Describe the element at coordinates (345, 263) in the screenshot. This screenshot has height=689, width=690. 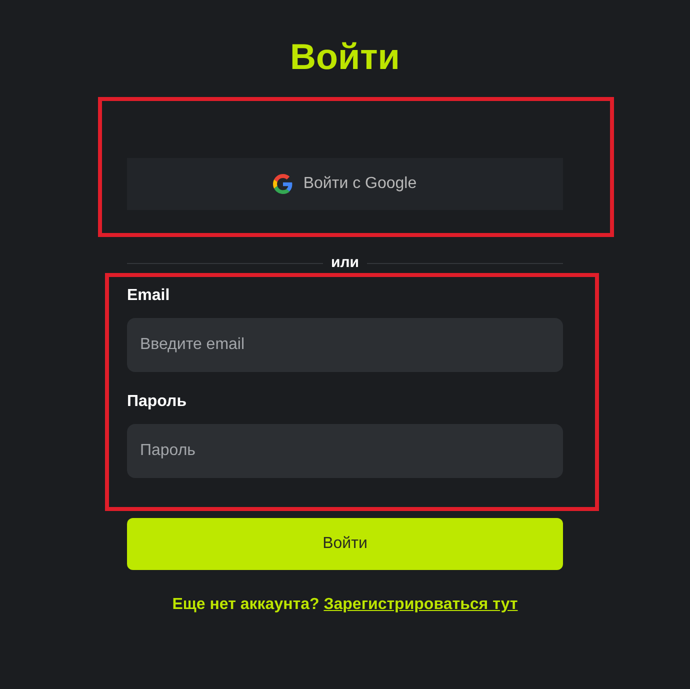
I see `divider-label: или` at that location.